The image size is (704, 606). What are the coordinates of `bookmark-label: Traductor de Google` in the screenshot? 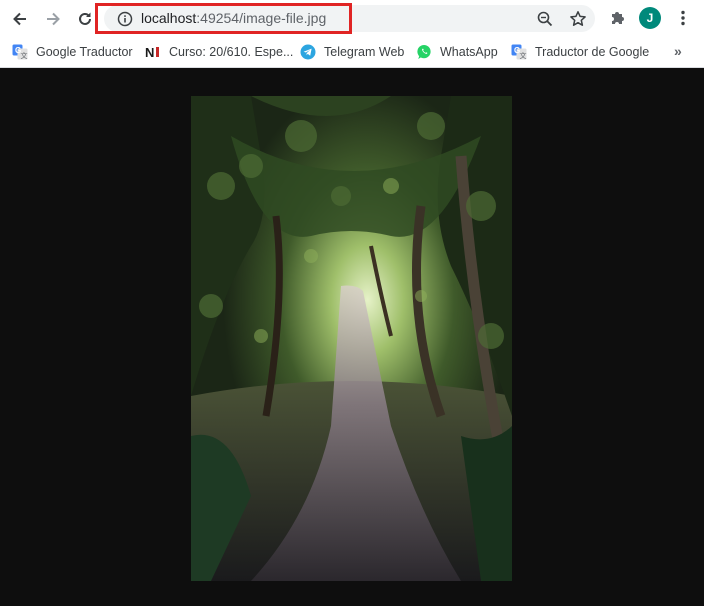 It's located at (592, 52).